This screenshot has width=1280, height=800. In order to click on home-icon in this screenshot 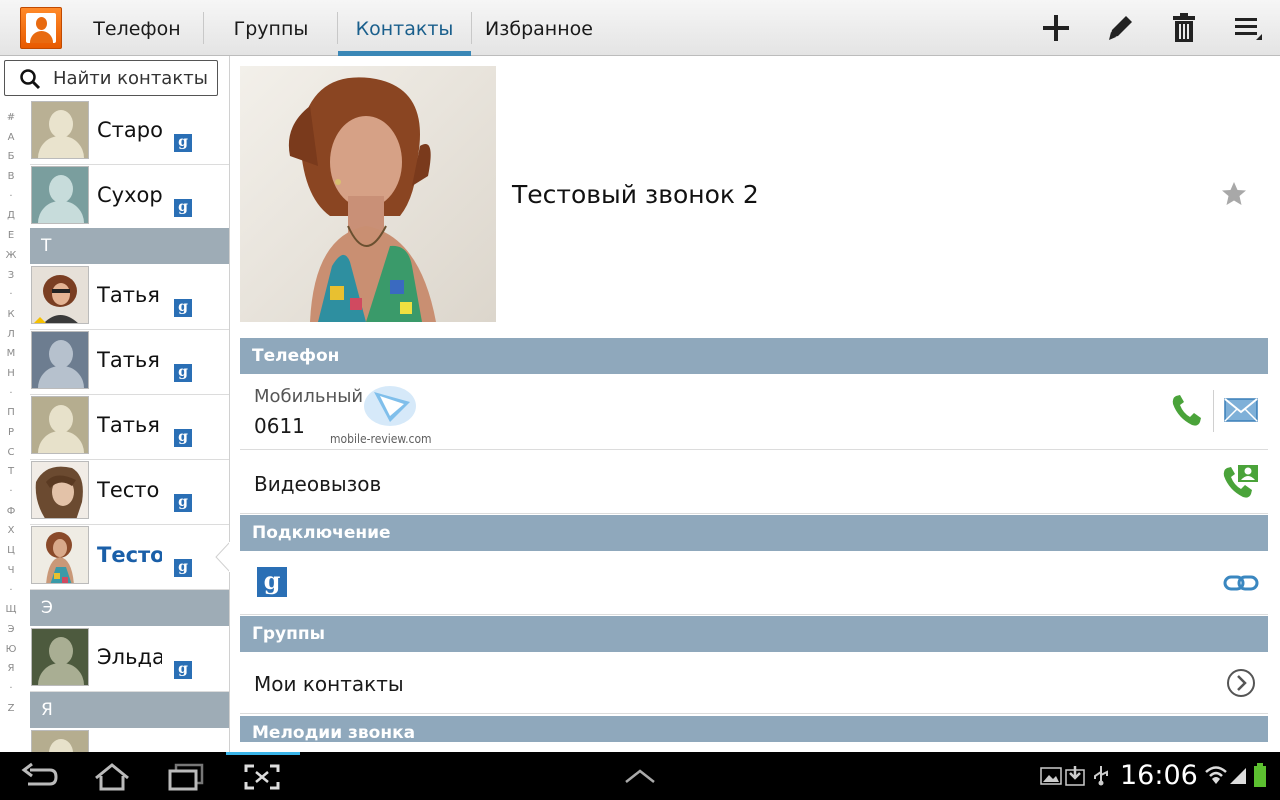, I will do `click(112, 777)`.